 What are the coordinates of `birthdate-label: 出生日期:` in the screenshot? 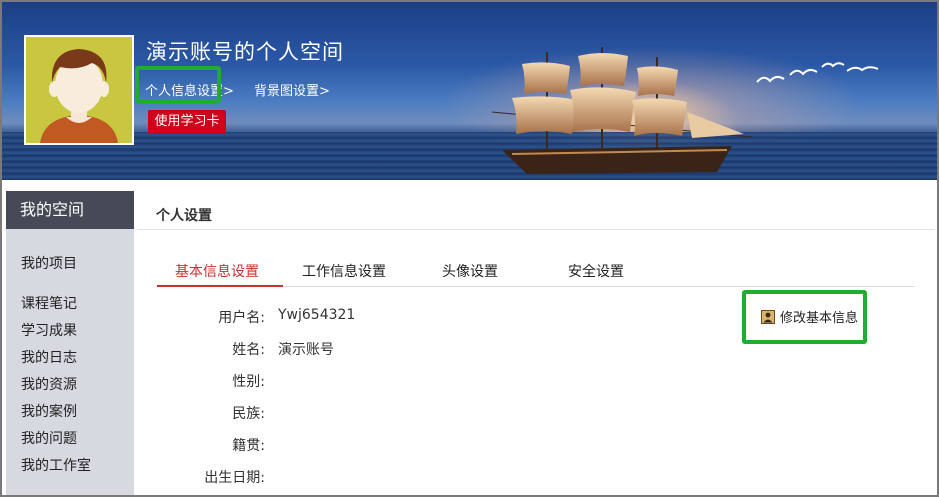 It's located at (234, 478).